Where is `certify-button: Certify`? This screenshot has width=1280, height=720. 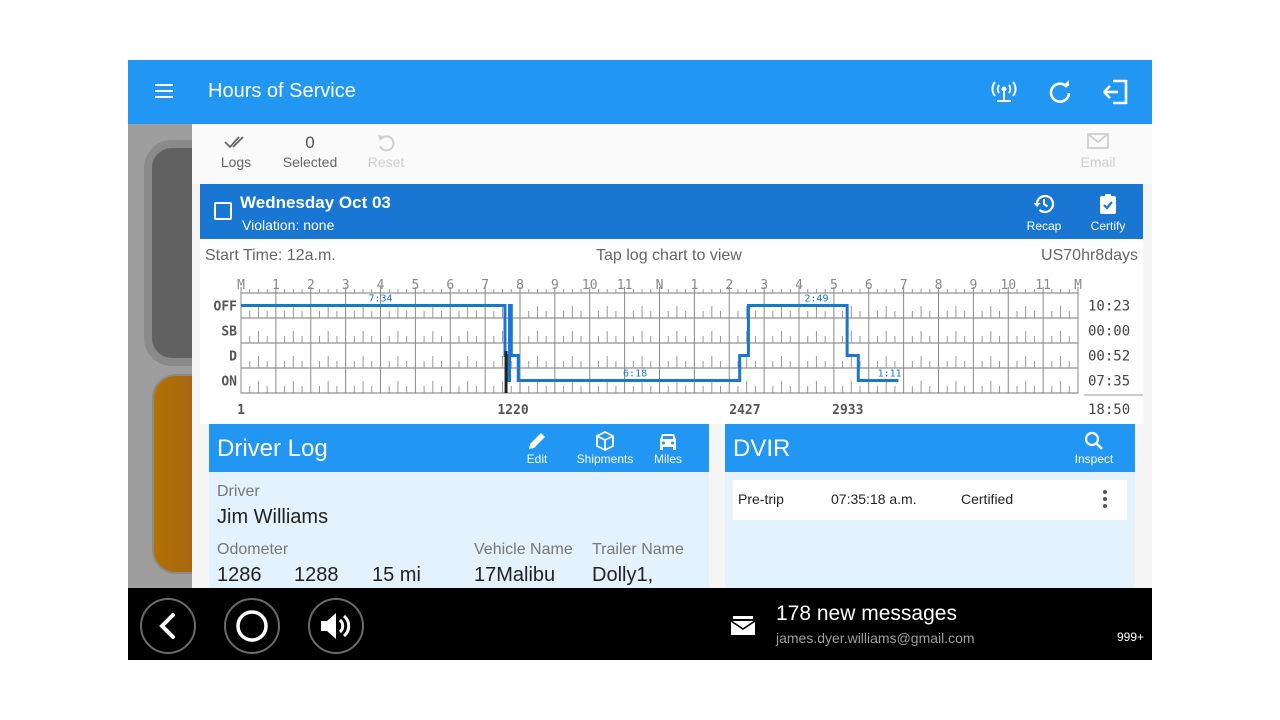 certify-button: Certify is located at coordinates (1108, 212).